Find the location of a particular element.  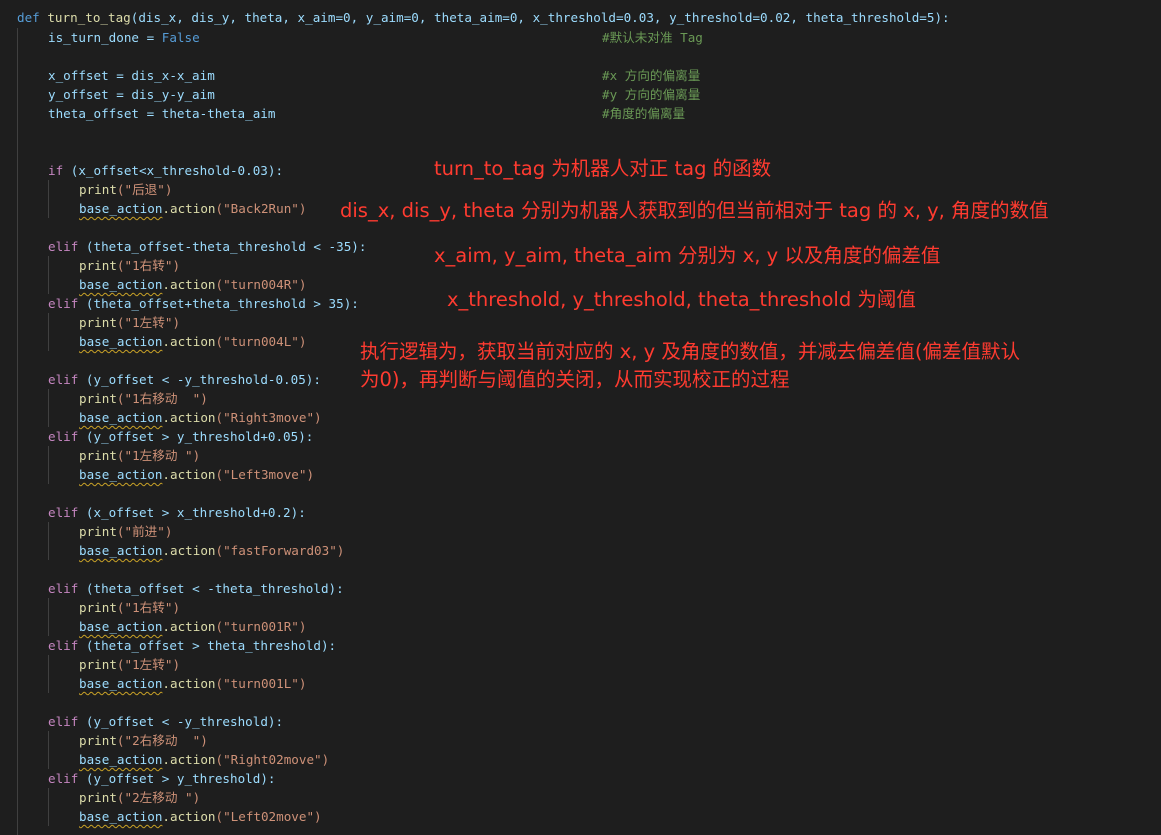

function-name: turn_to_tag is located at coordinates (89, 17).